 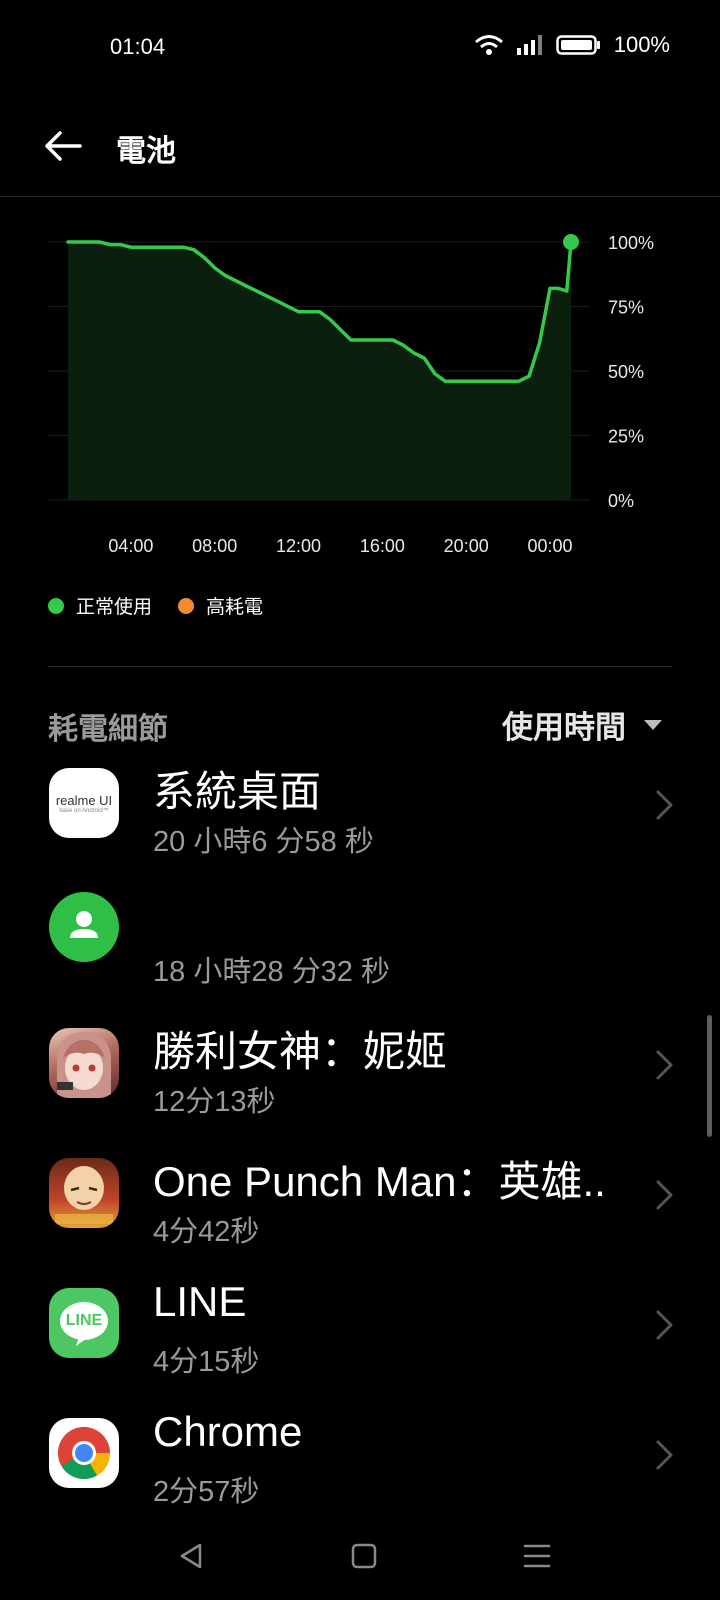 I want to click on nikke-game-icon, so click(x=84, y=1063).